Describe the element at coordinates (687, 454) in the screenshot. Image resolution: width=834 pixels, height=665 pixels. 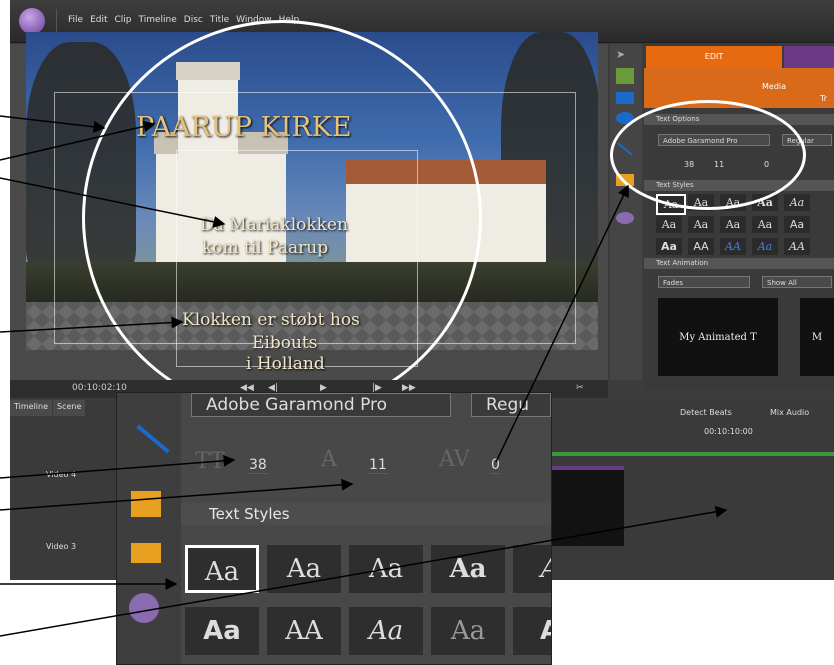
I see `timeline-ruler` at that location.